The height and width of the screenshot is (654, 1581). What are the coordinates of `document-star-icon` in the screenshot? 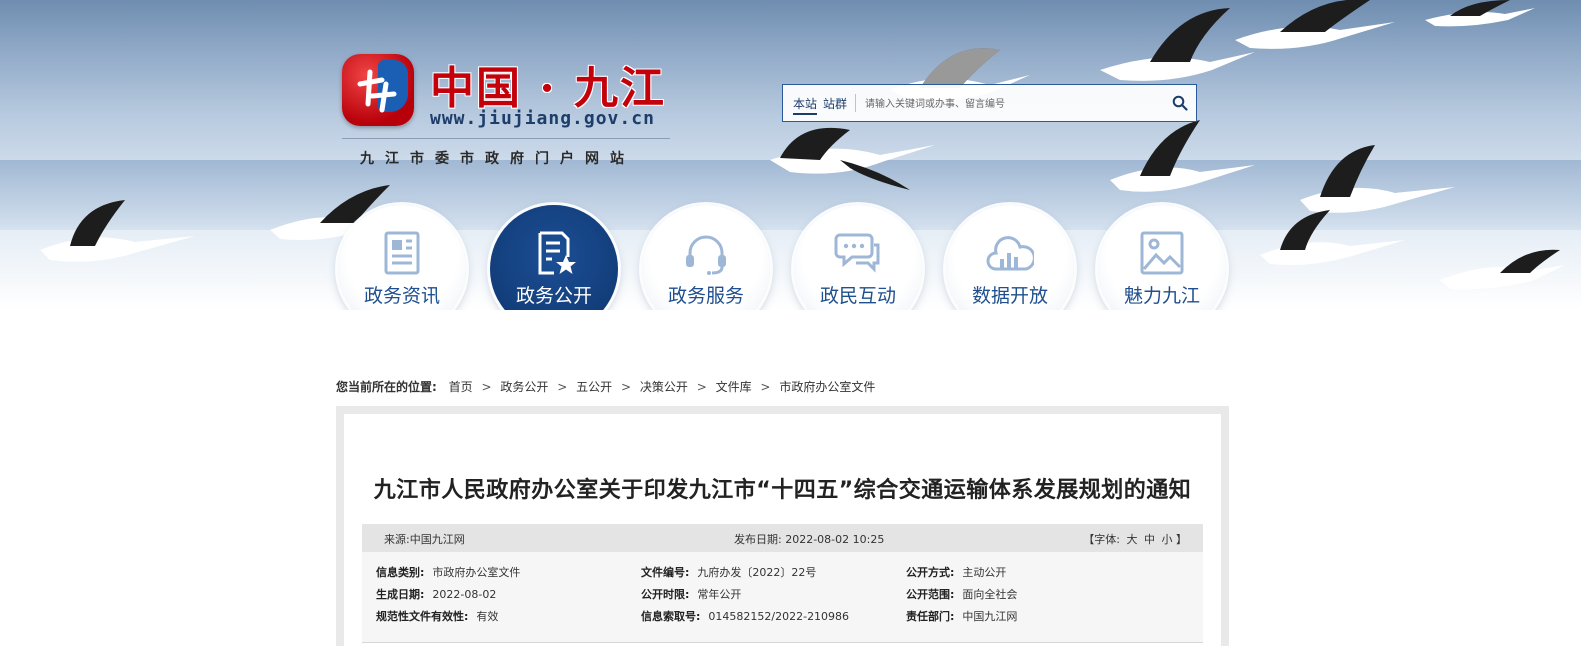 It's located at (557, 253).